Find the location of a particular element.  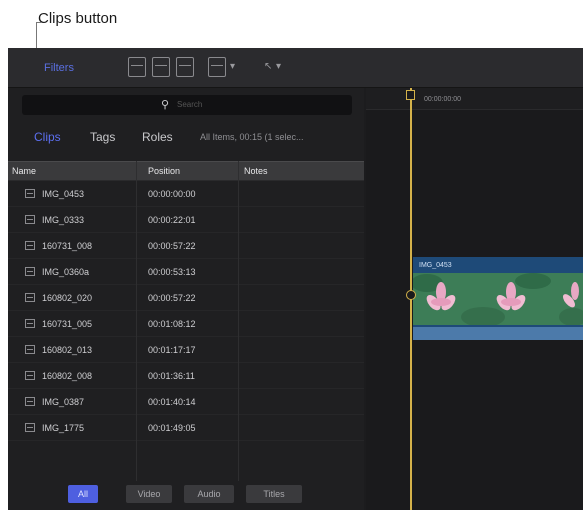

timeline-clip-name: IMG_0453 is located at coordinates (435, 265).